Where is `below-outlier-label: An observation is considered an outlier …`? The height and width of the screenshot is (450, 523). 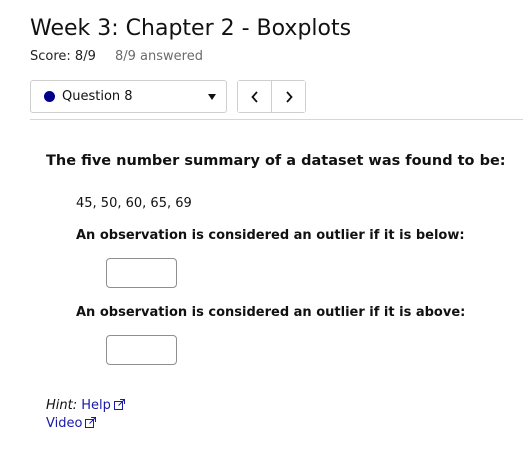 below-outlier-label: An observation is considered an outlier … is located at coordinates (270, 235).